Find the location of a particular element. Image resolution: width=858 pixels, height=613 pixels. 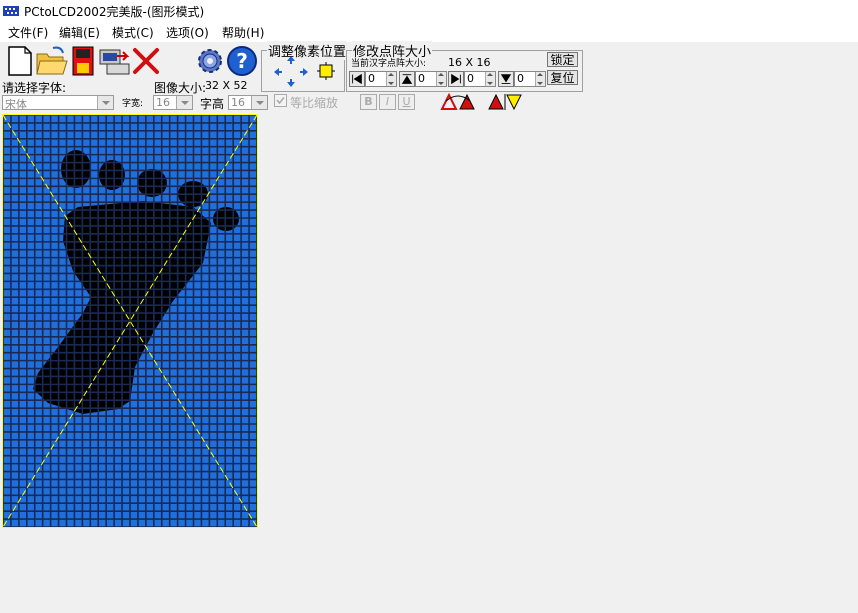

left-offset-spinner: 0 is located at coordinates (381, 79).